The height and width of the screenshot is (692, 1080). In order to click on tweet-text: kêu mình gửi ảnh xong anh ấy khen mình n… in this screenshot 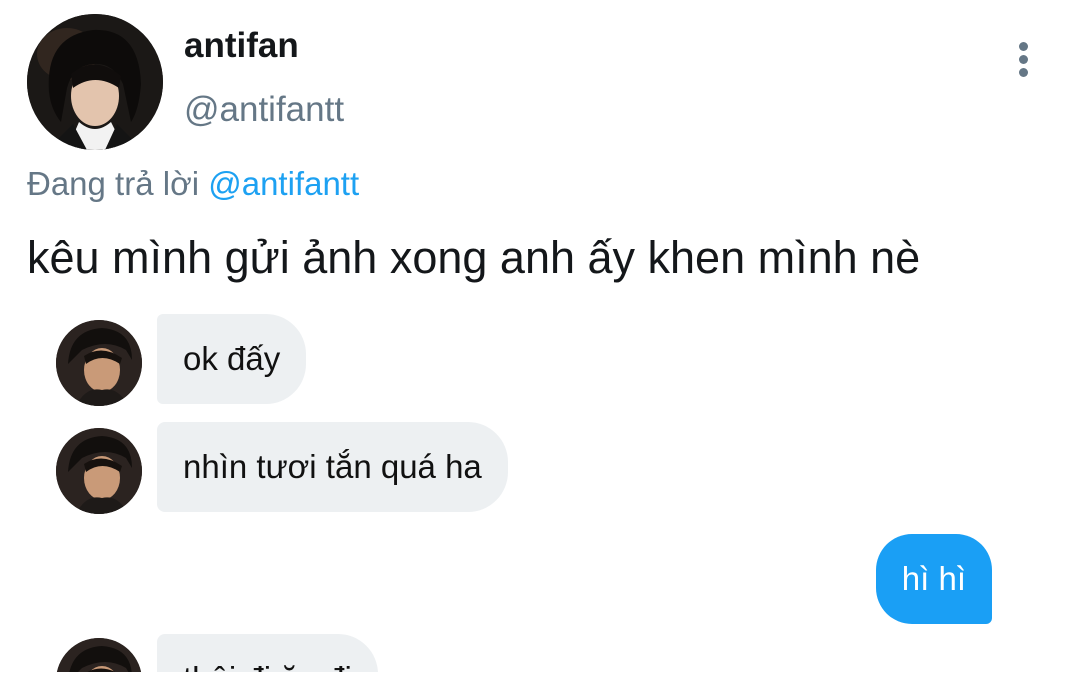, I will do `click(474, 257)`.